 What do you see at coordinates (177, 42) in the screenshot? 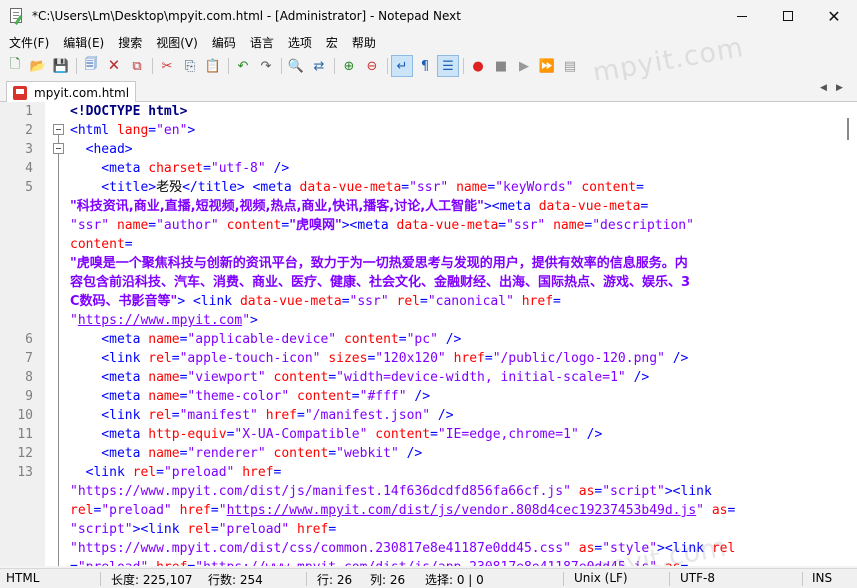
I see `menu-item: 视图(V)` at bounding box center [177, 42].